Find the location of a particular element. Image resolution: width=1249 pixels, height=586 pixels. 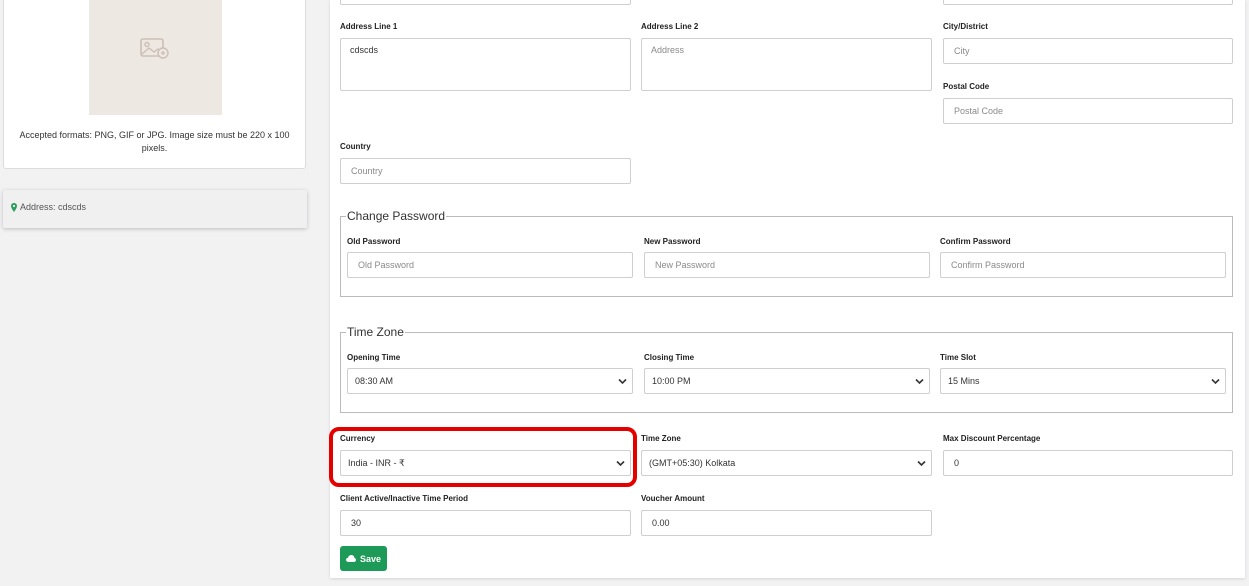

time-slot-value: 15 Mins is located at coordinates (964, 381).